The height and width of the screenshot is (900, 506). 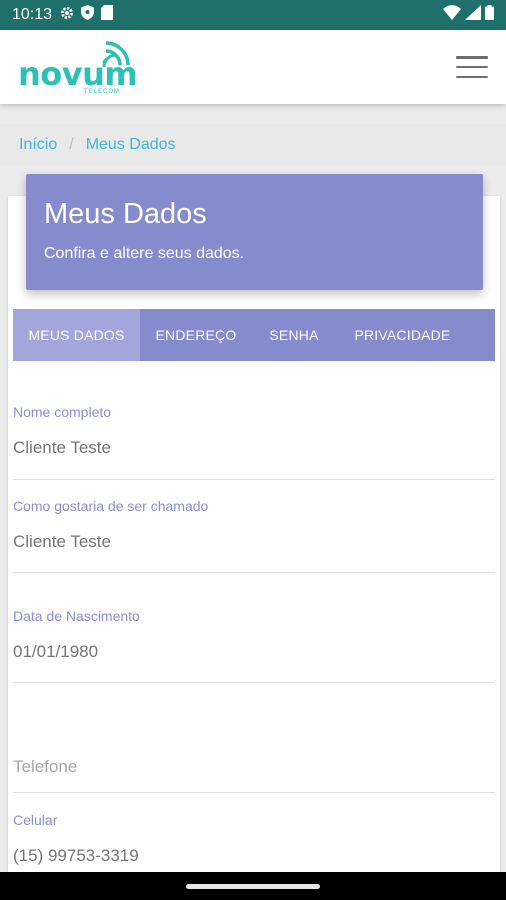 I want to click on wifi-icon, so click(x=452, y=15).